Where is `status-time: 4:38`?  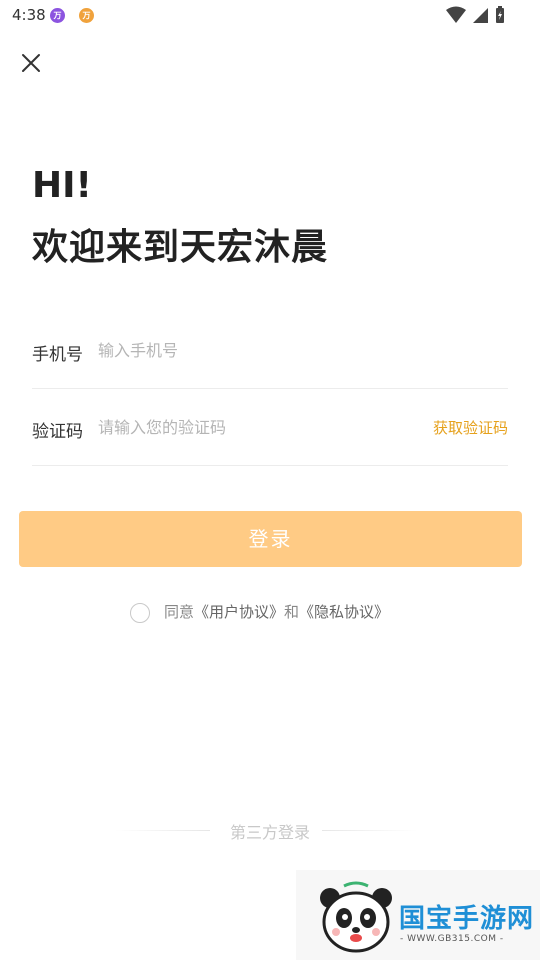 status-time: 4:38 is located at coordinates (29, 15).